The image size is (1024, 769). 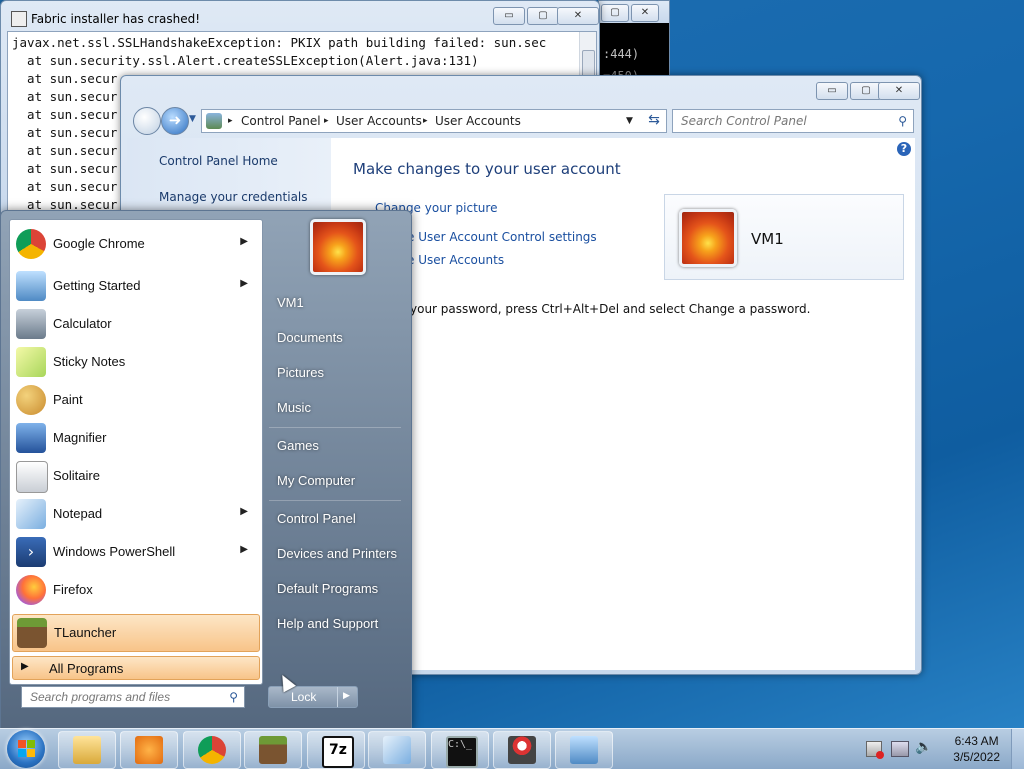 What do you see at coordinates (32, 477) in the screenshot?
I see `solitaire-icon` at bounding box center [32, 477].